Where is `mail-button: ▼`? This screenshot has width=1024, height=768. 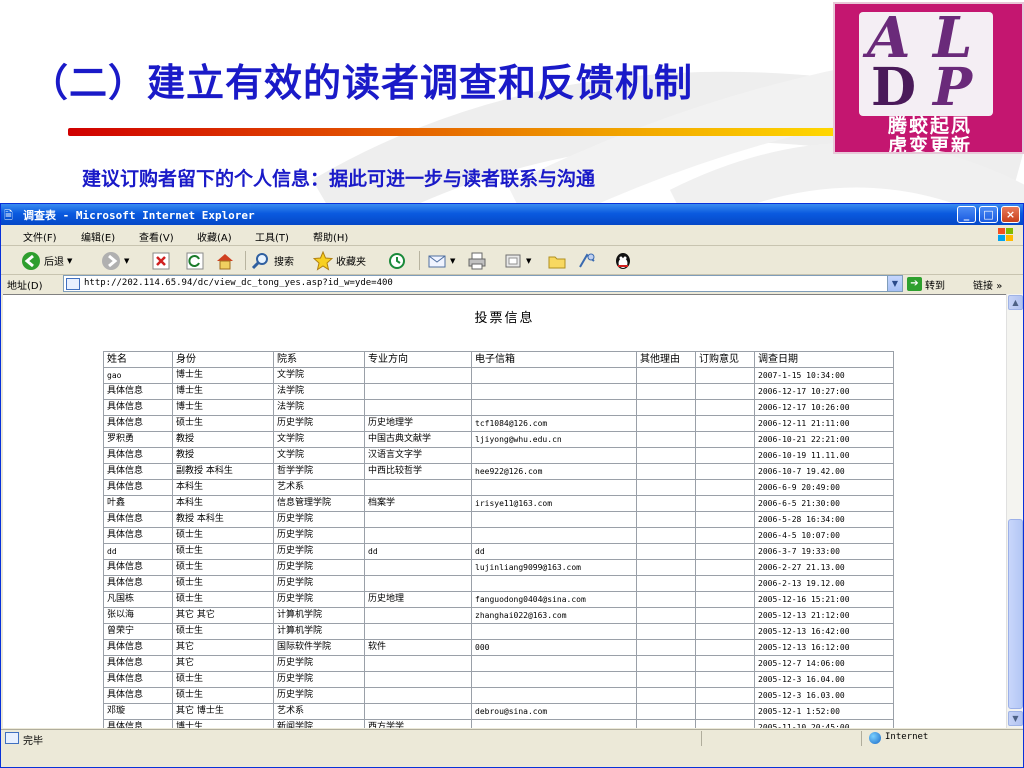 mail-button: ▼ is located at coordinates (441, 260).